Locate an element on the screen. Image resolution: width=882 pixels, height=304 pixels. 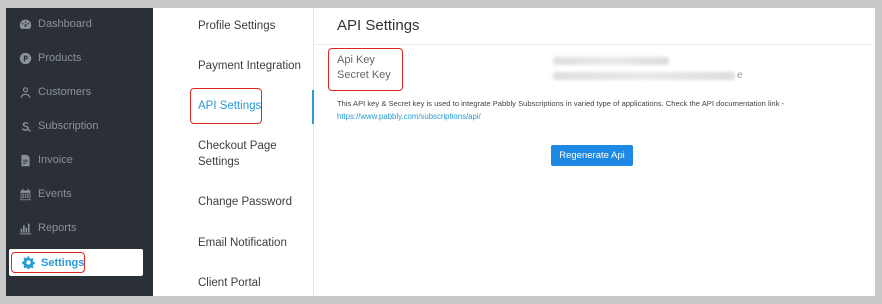
secret-key-label: Secret Key is located at coordinates (364, 75).